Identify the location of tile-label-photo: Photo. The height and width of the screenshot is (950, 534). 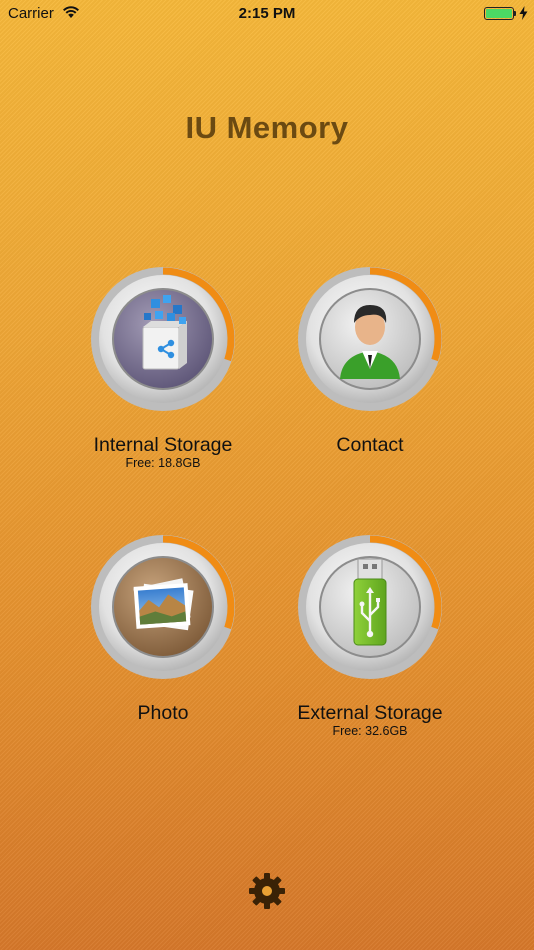
(163, 713).